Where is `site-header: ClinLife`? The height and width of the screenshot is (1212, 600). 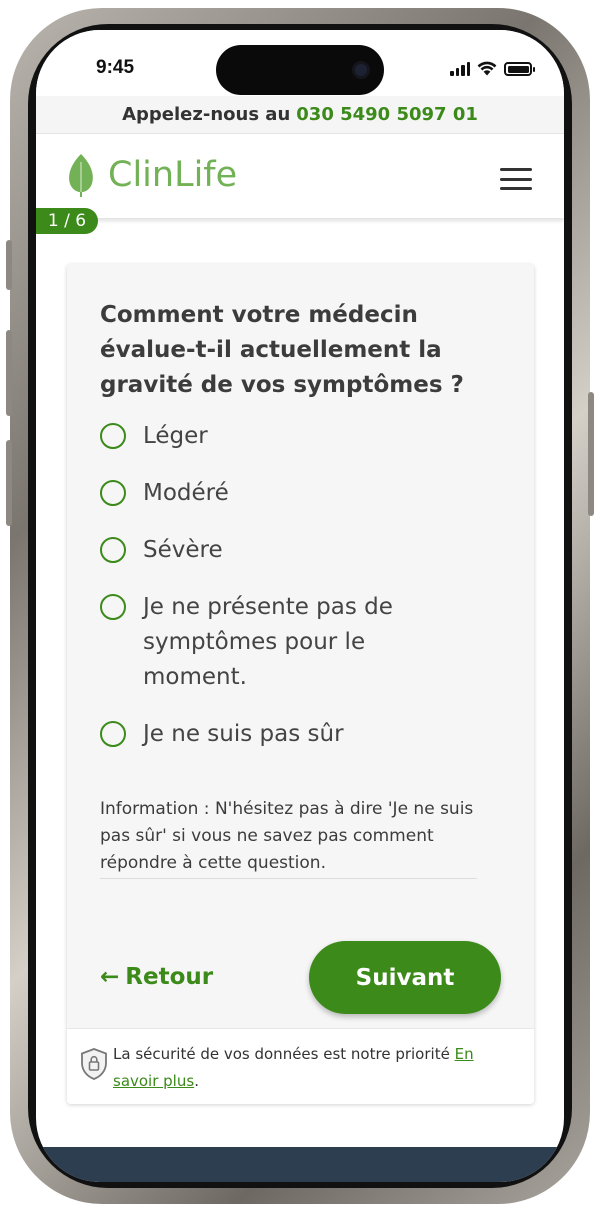 site-header: ClinLife is located at coordinates (300, 176).